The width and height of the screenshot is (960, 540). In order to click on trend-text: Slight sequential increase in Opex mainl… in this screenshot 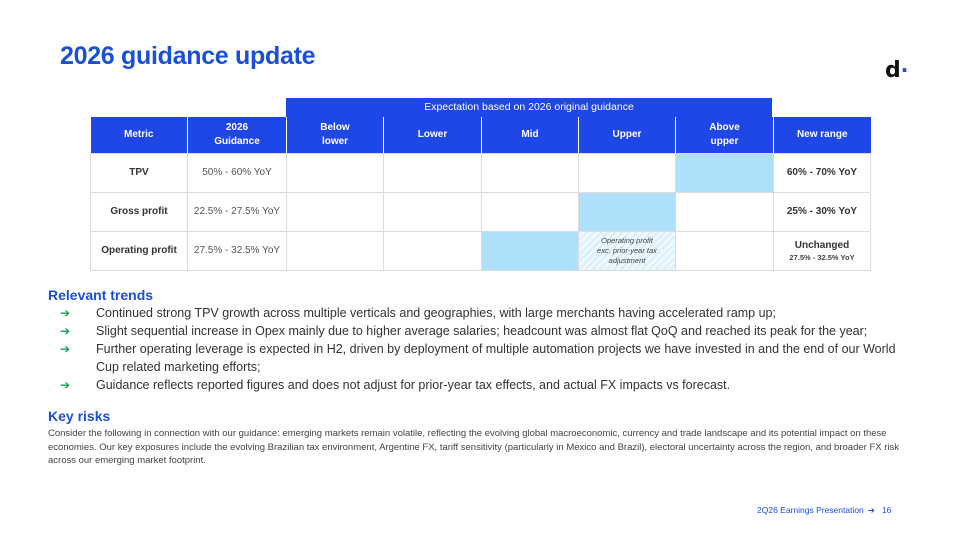, I will do `click(482, 331)`.